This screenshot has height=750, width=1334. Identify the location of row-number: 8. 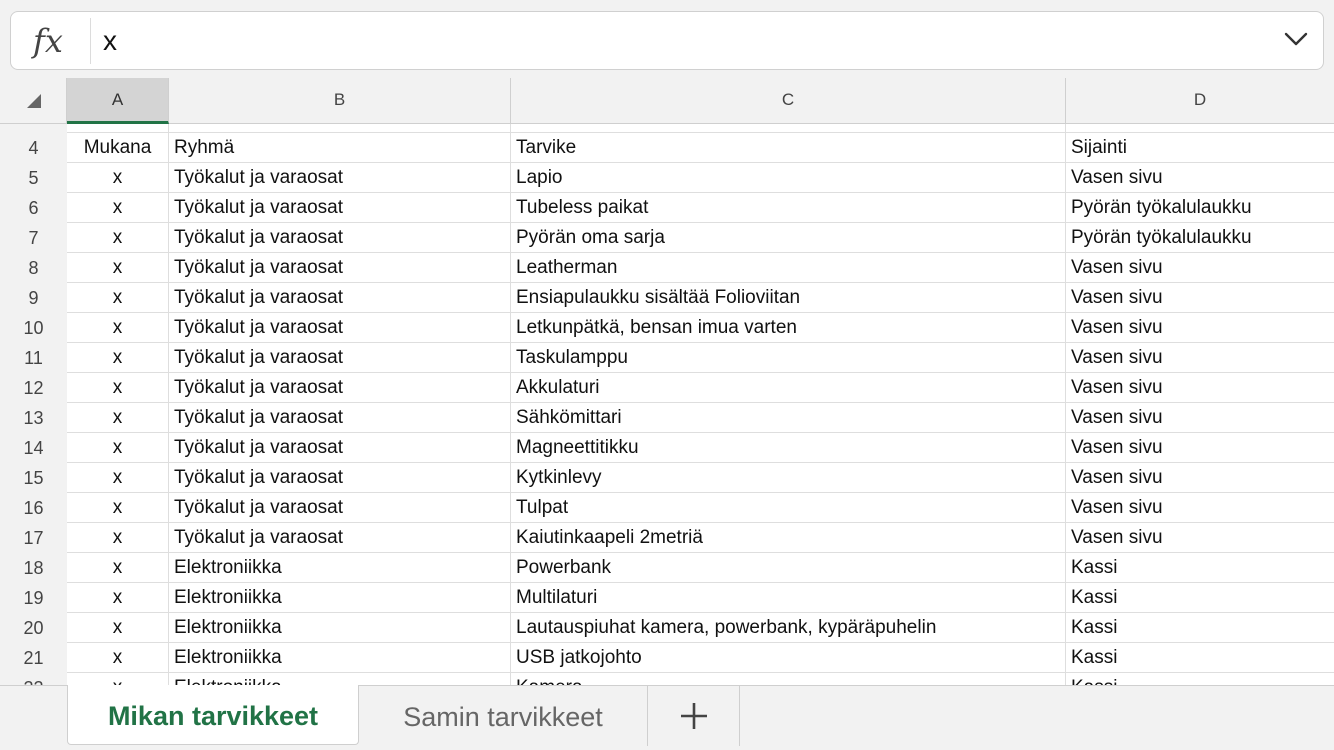
(33, 268).